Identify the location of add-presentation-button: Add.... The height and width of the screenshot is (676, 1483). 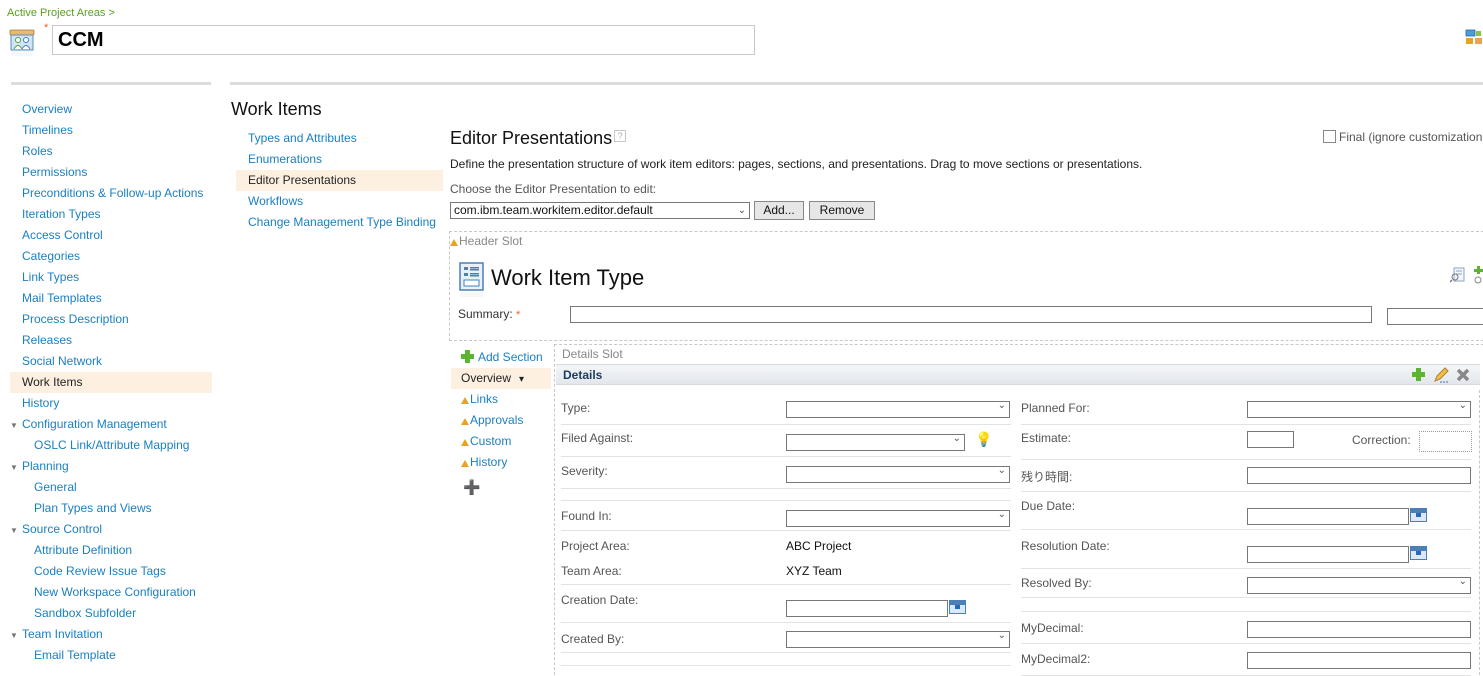
(779, 210).